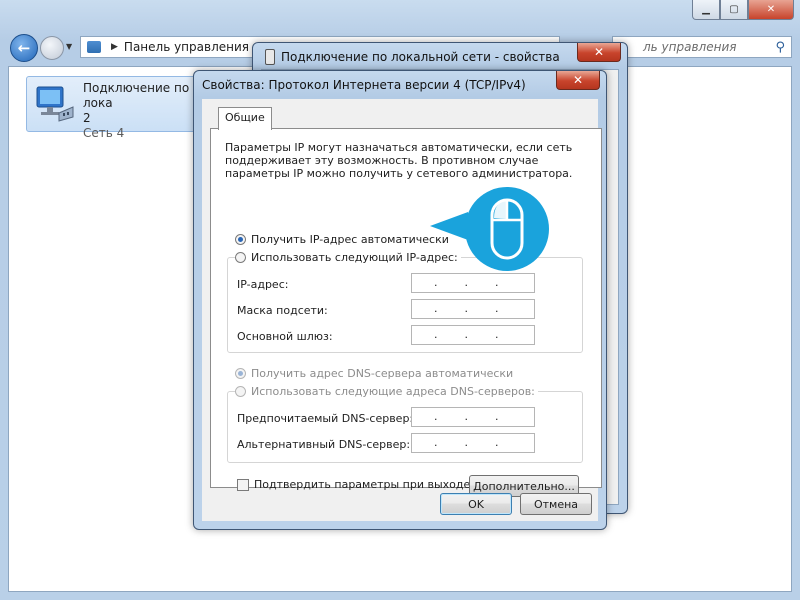 Image resolution: width=800 pixels, height=600 pixels. I want to click on validate-checkbox, so click(243, 484).